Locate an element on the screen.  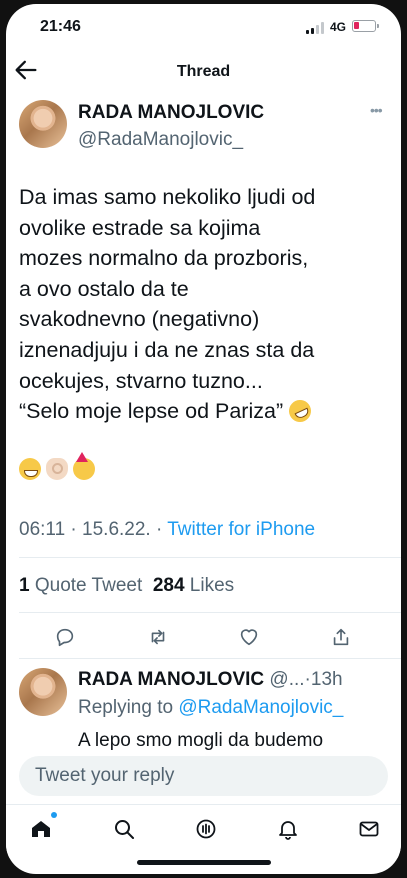
more-options-icon: ••• is located at coordinates (376, 110).